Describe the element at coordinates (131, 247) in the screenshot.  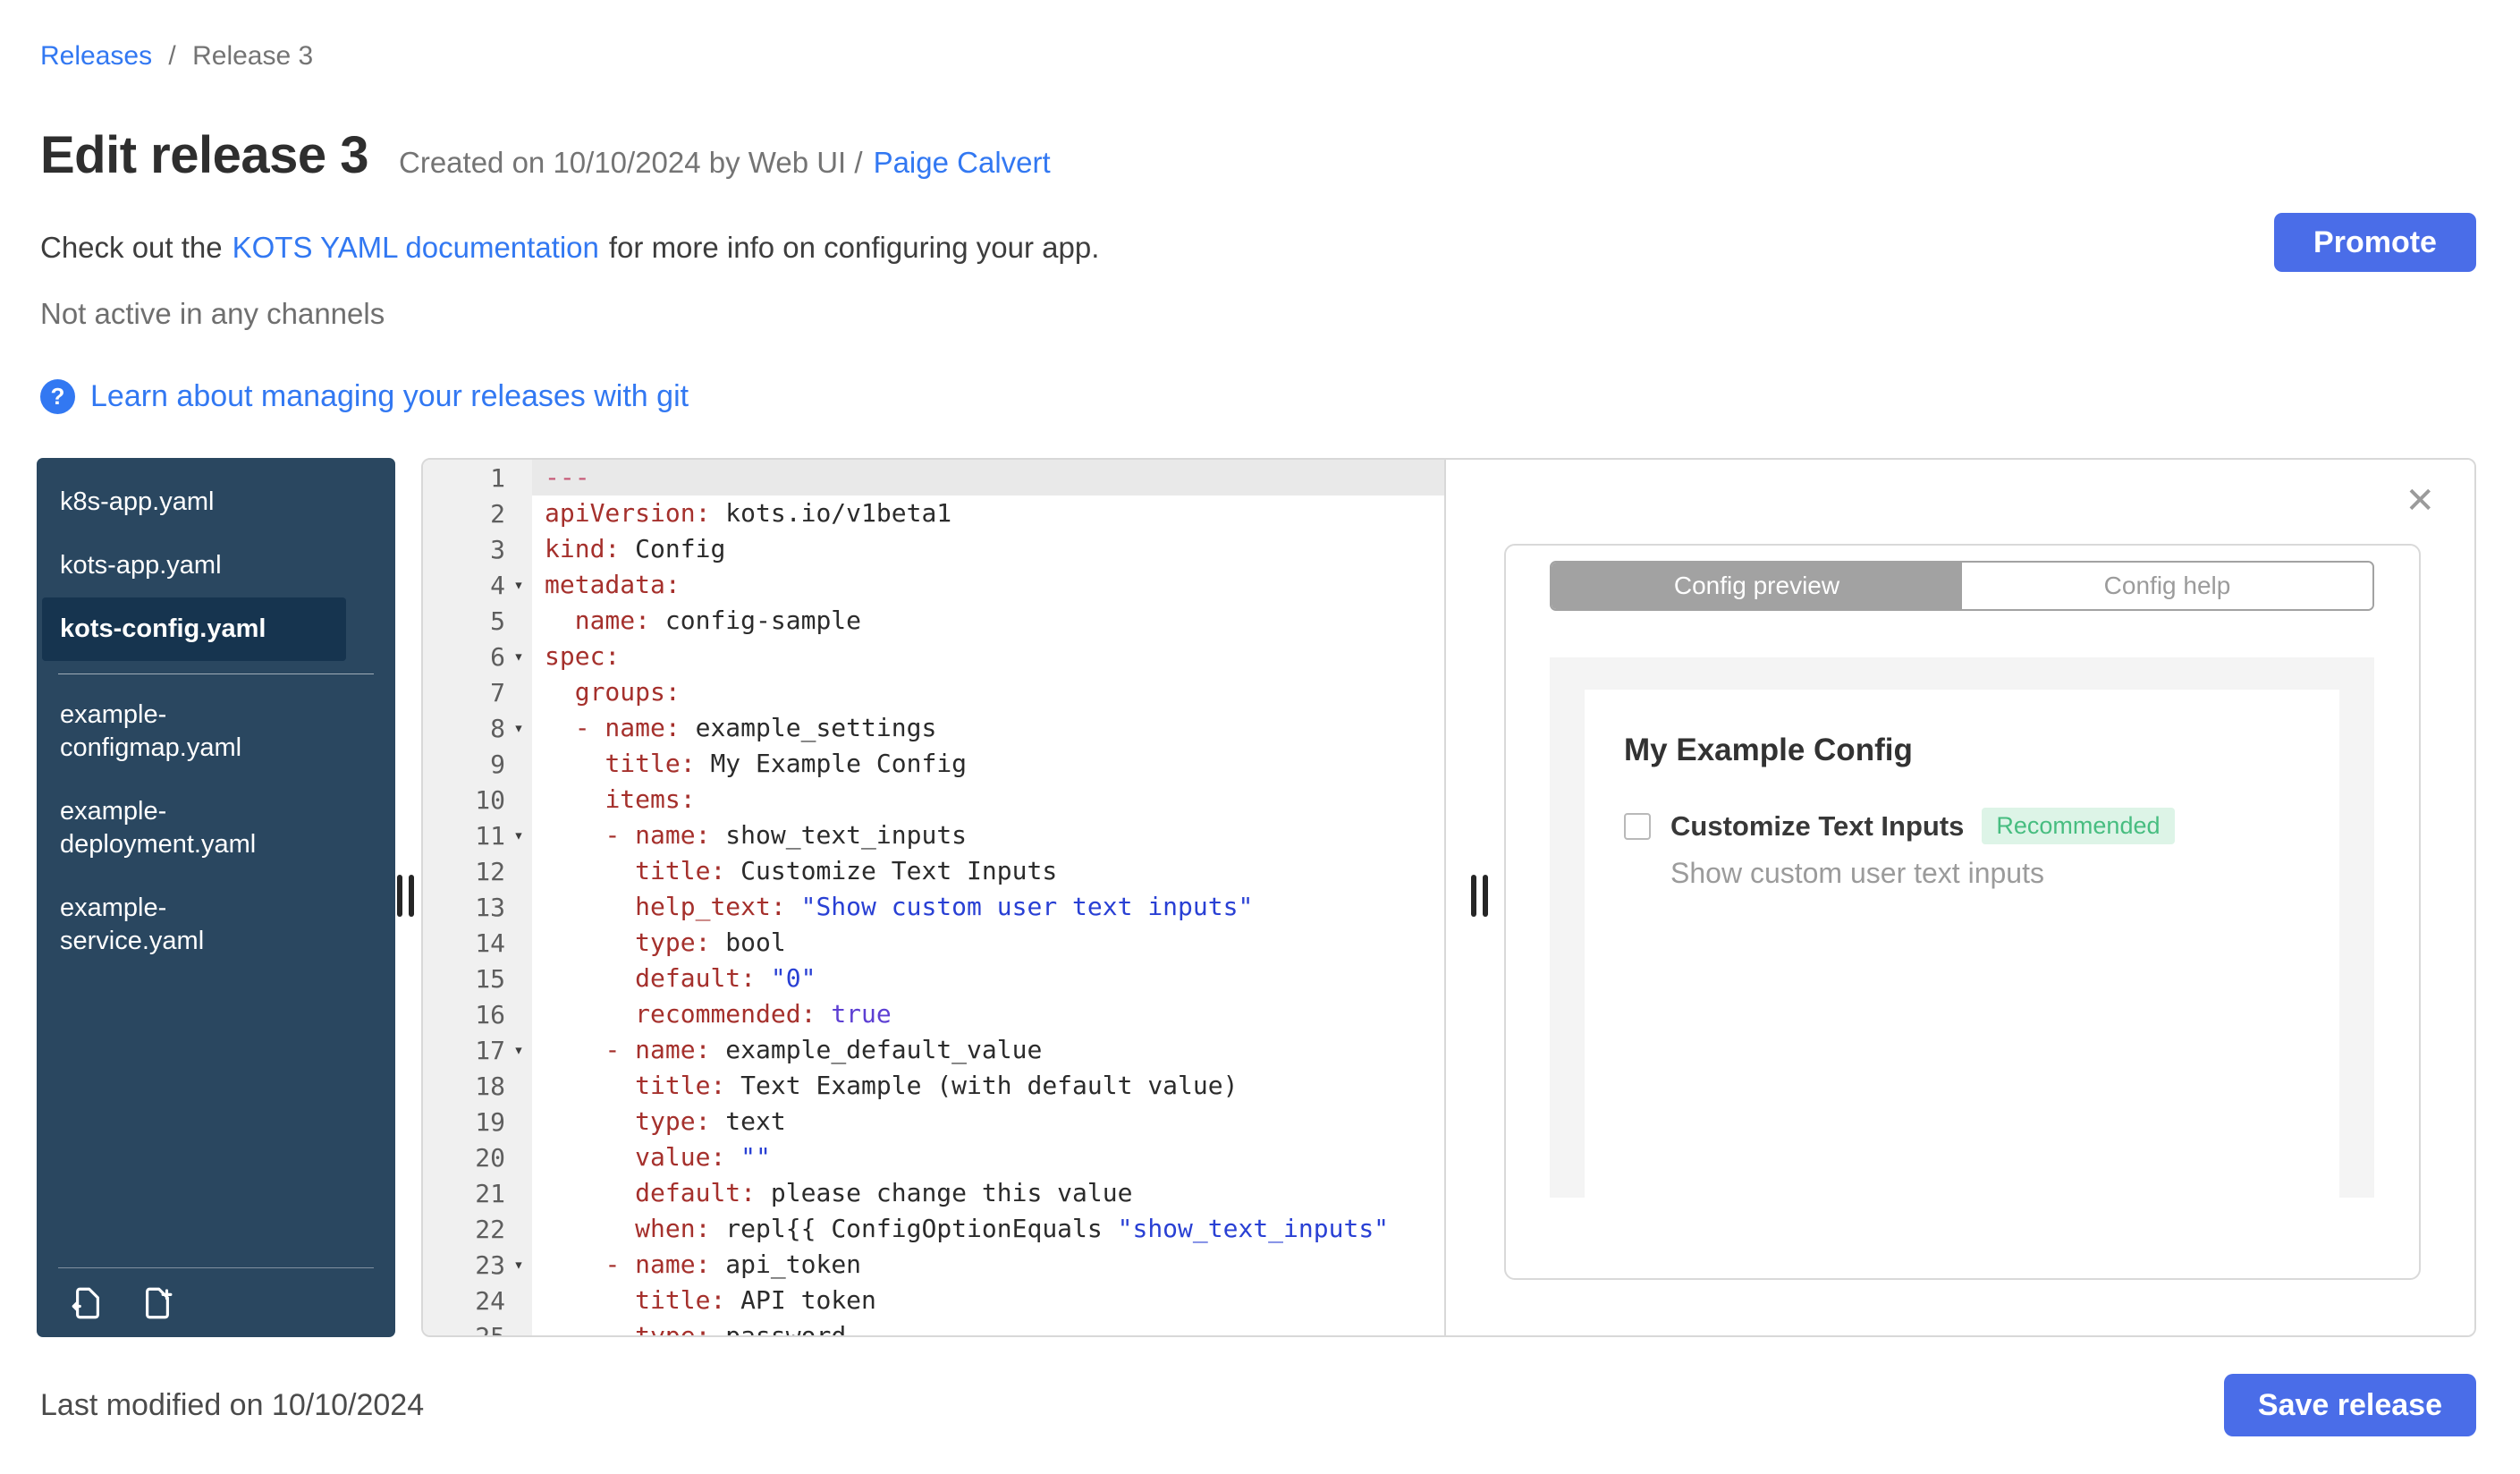
I see `doc-prefix-text: Check out the` at that location.